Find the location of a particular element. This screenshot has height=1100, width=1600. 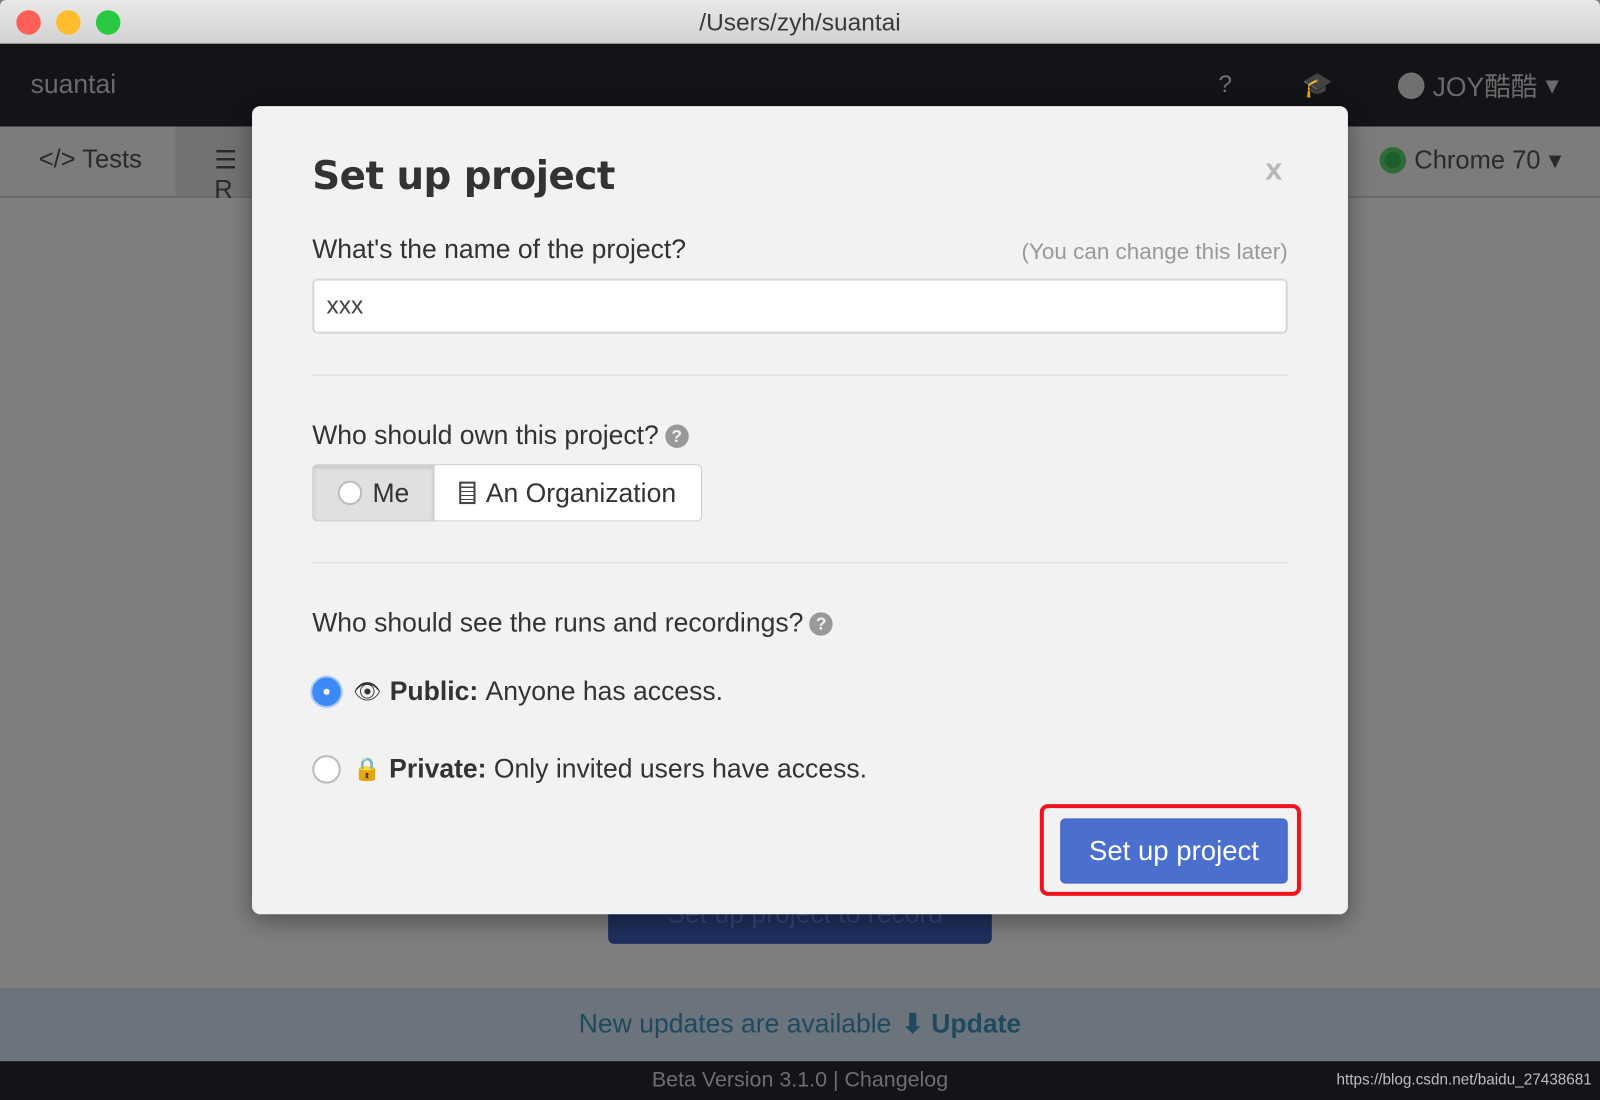

graduation-cap-icon: 🎓 is located at coordinates (1317, 85).